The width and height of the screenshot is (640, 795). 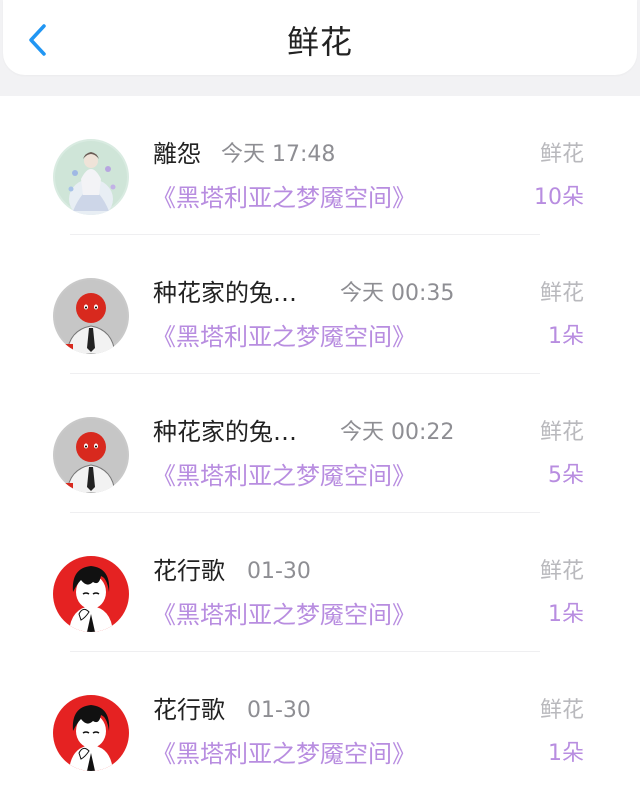 What do you see at coordinates (177, 154) in the screenshot?
I see `username: 離怨` at bounding box center [177, 154].